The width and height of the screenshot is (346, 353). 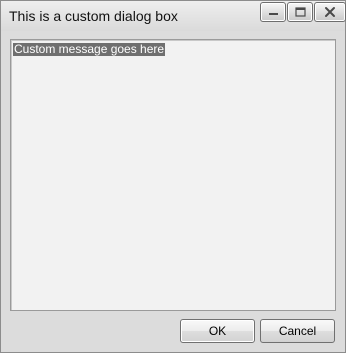 I want to click on maximize-icon, so click(x=300, y=12).